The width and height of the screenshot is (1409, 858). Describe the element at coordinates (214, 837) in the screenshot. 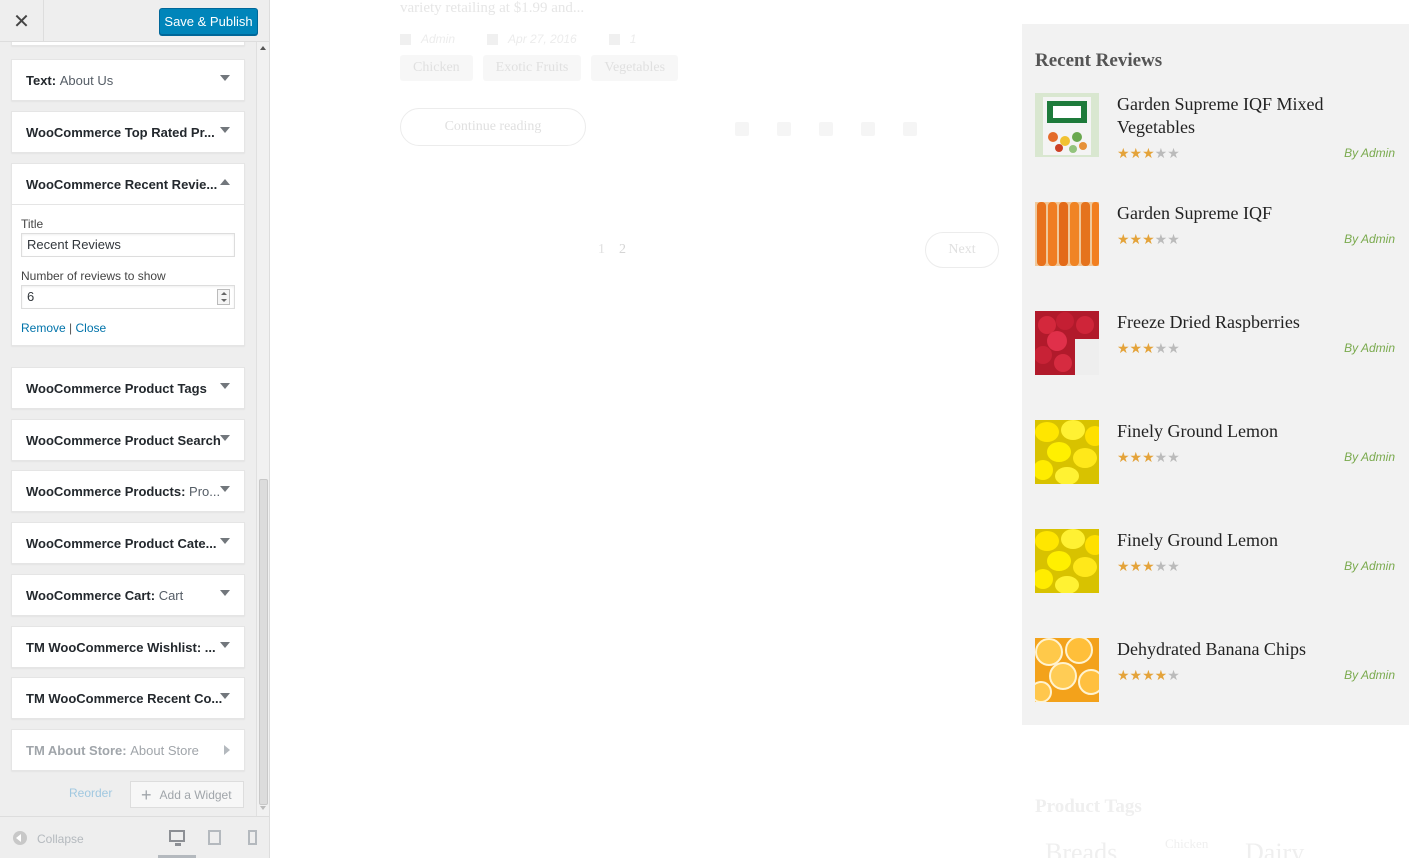

I see `tablet-preview-icon` at that location.